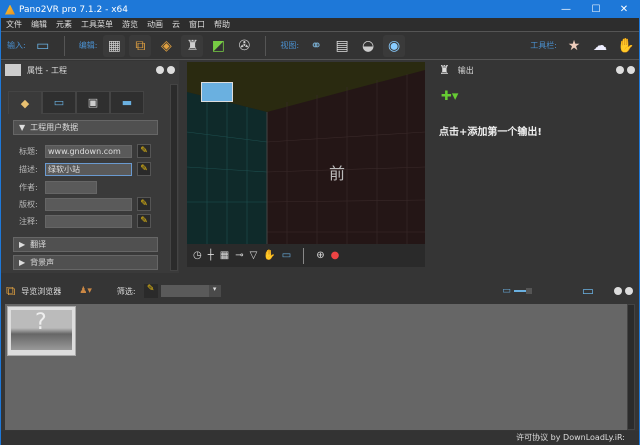 This screenshot has width=640, height=445. What do you see at coordinates (528, 291) in the screenshot?
I see `slider-handle` at bounding box center [528, 291].